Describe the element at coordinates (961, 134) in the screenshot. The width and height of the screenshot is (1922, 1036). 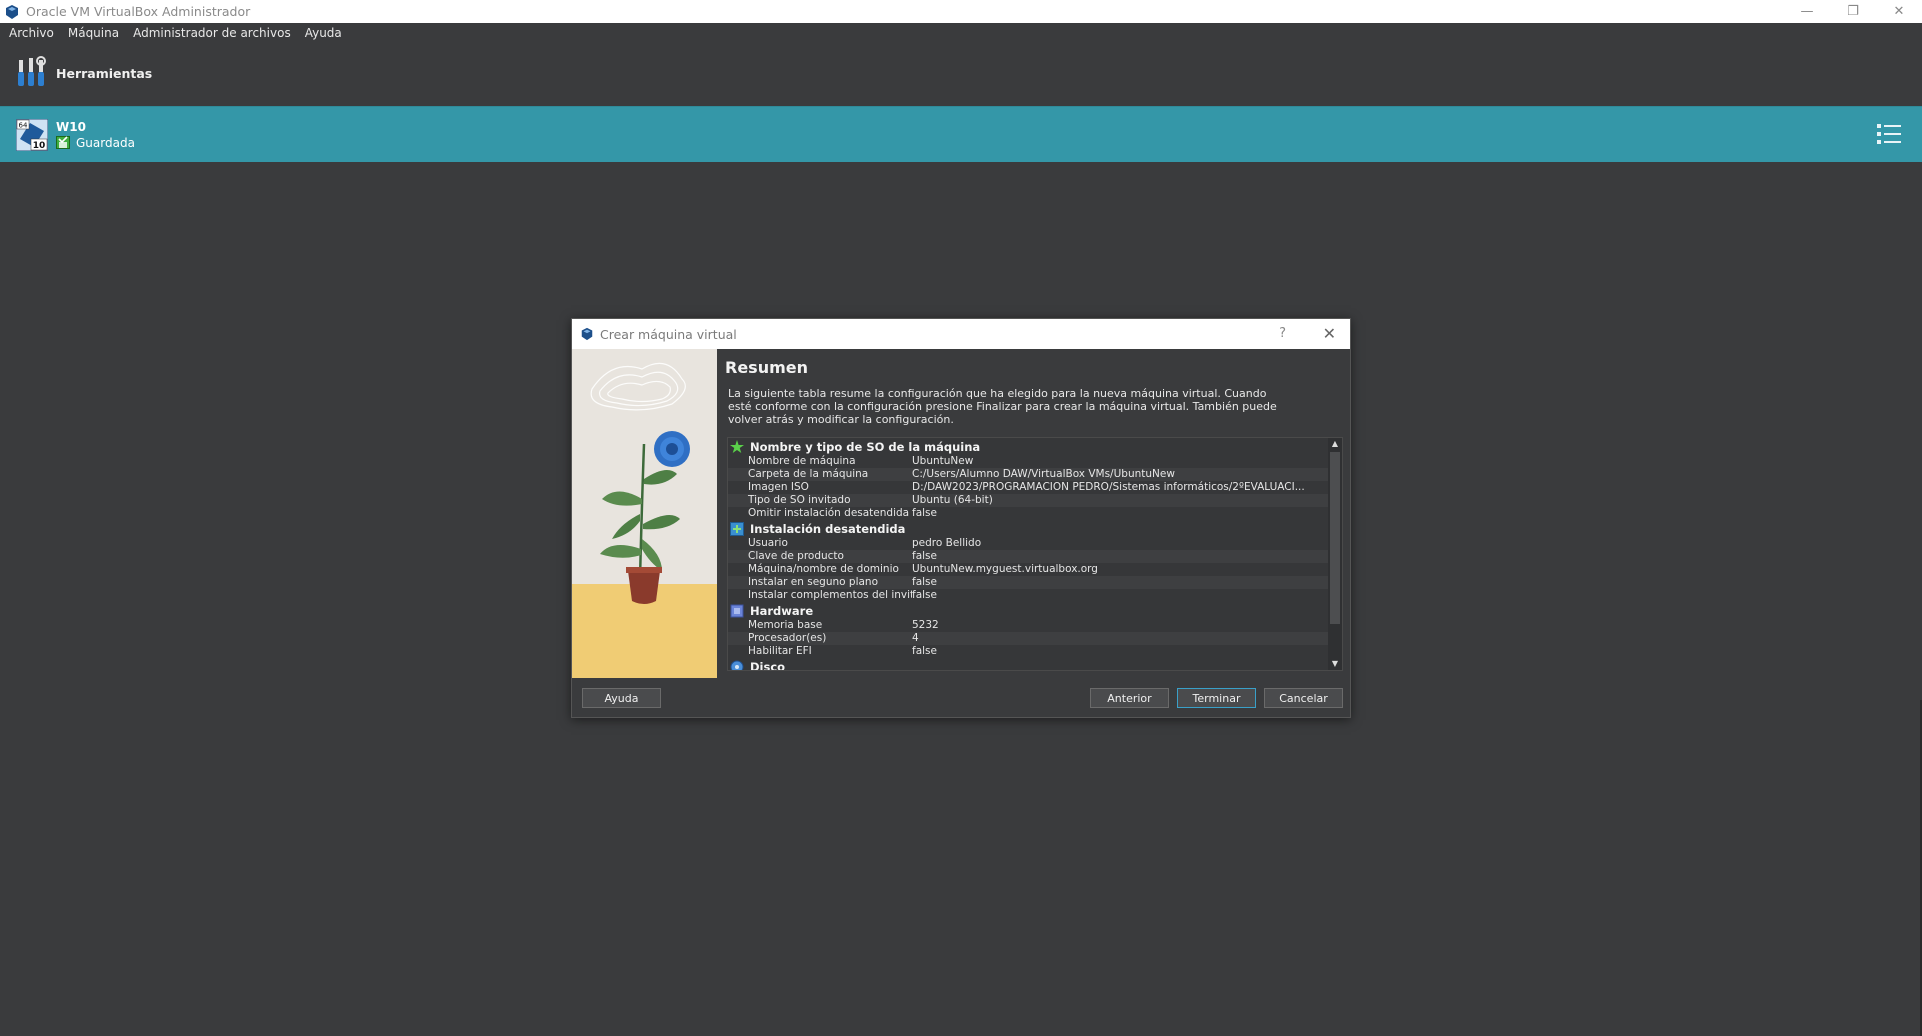
I see `vm-list-item: 64 10 W10 Guardada` at that location.